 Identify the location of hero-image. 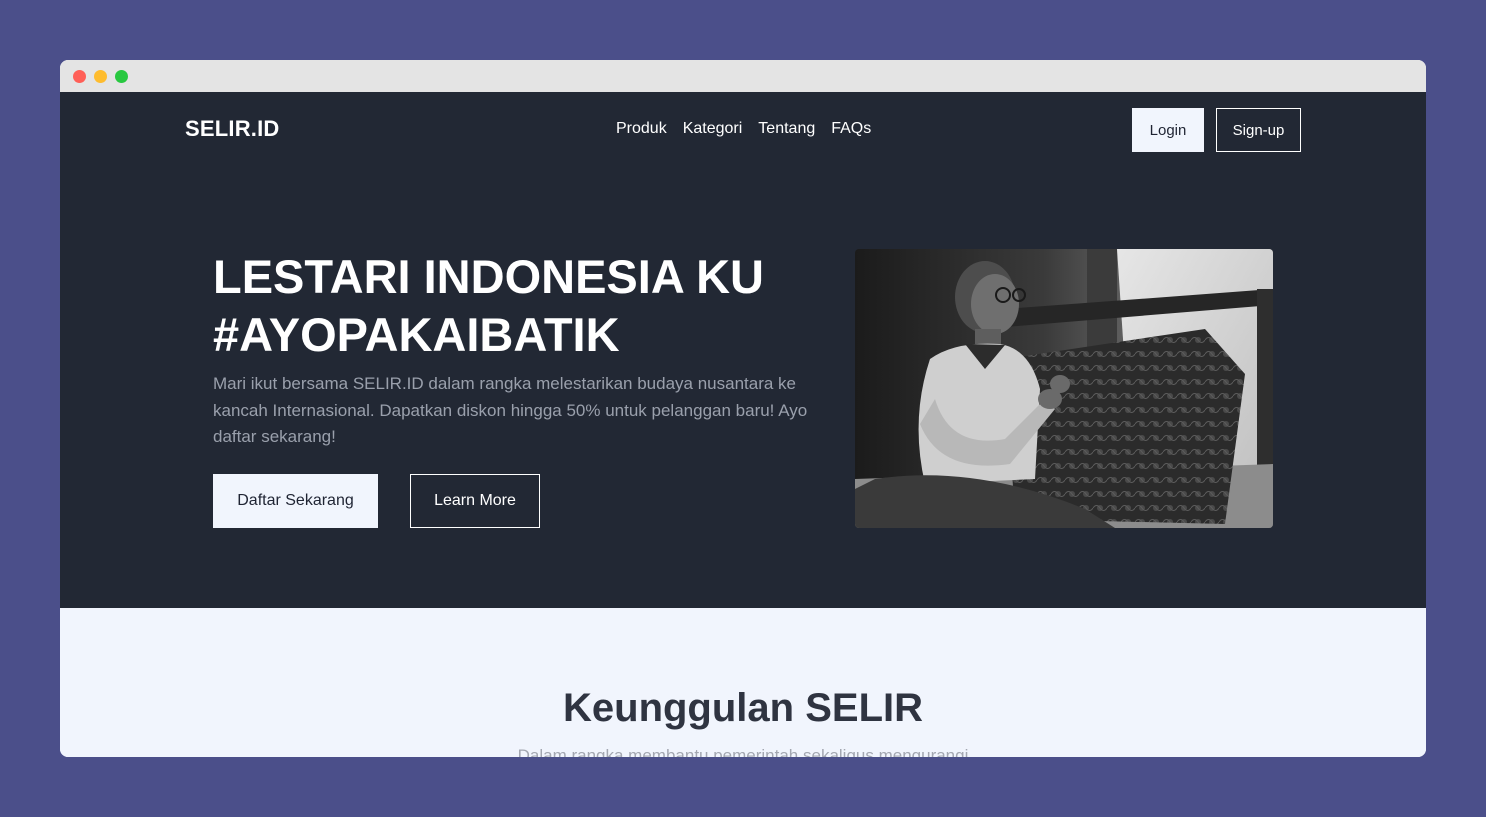
(1064, 388).